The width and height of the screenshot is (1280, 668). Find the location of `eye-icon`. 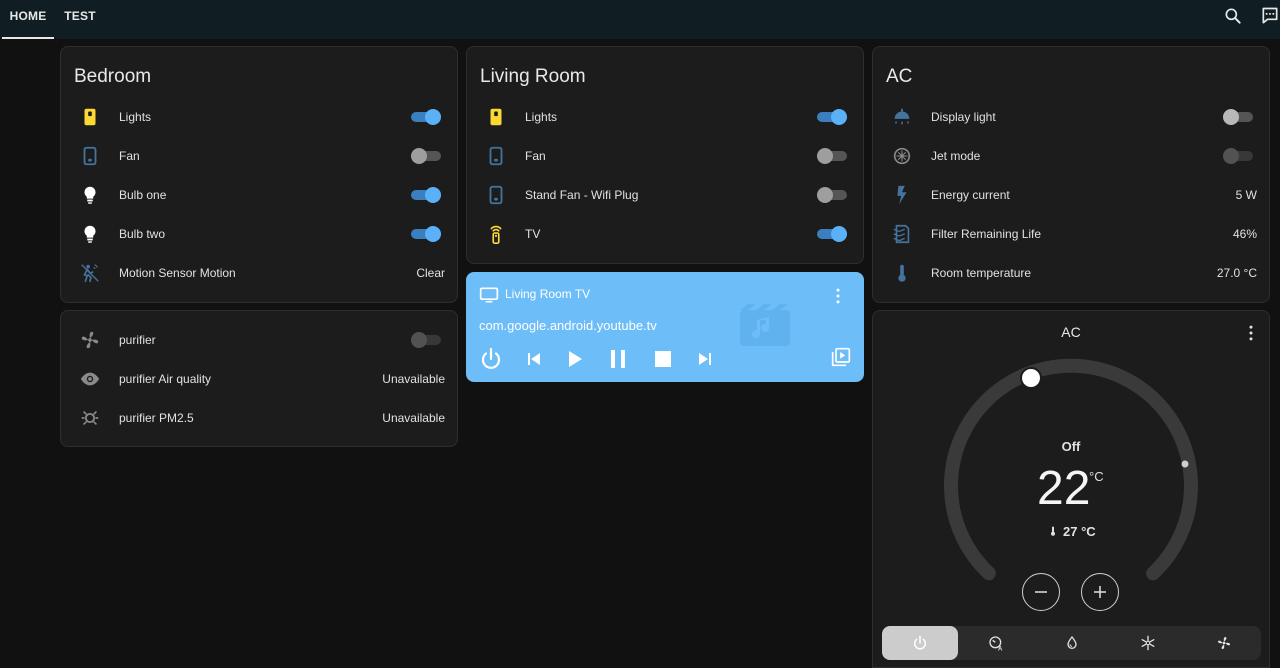

eye-icon is located at coordinates (90, 379).